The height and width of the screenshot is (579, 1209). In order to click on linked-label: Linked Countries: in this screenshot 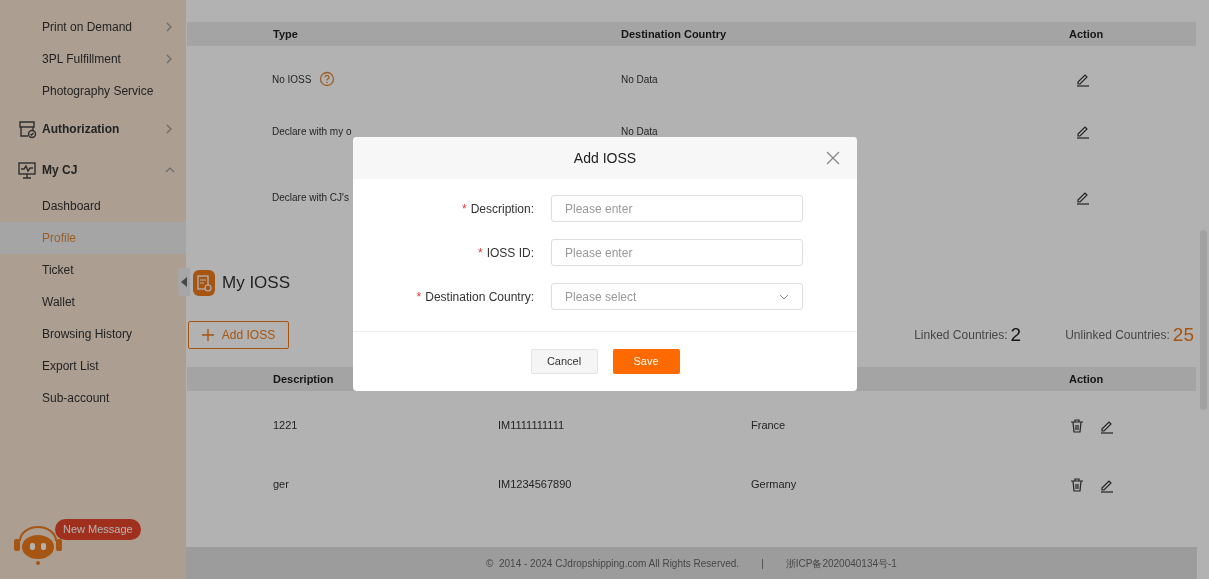, I will do `click(961, 335)`.